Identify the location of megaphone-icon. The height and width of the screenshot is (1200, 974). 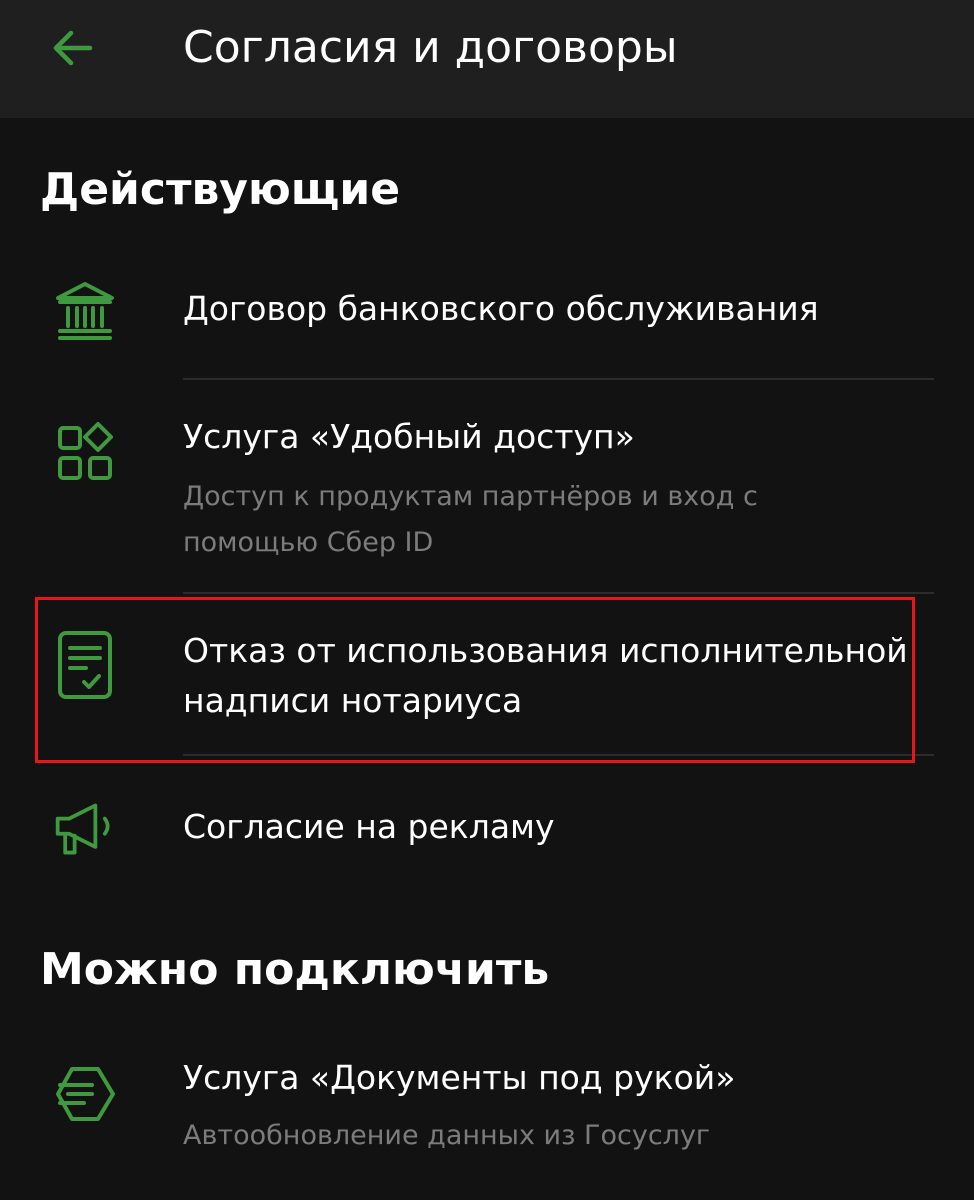
(85, 829).